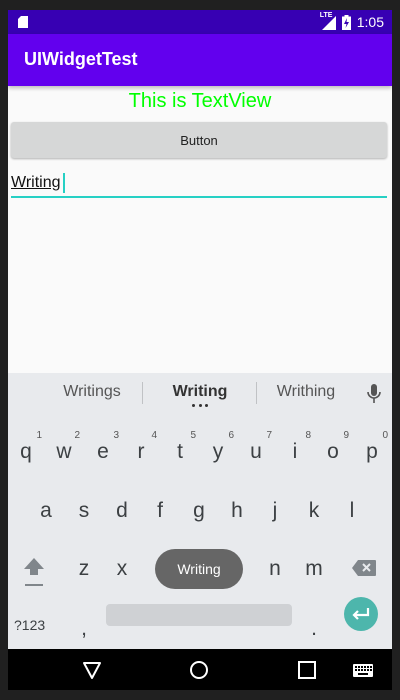  Describe the element at coordinates (275, 569) in the screenshot. I see `key-n: n` at that location.